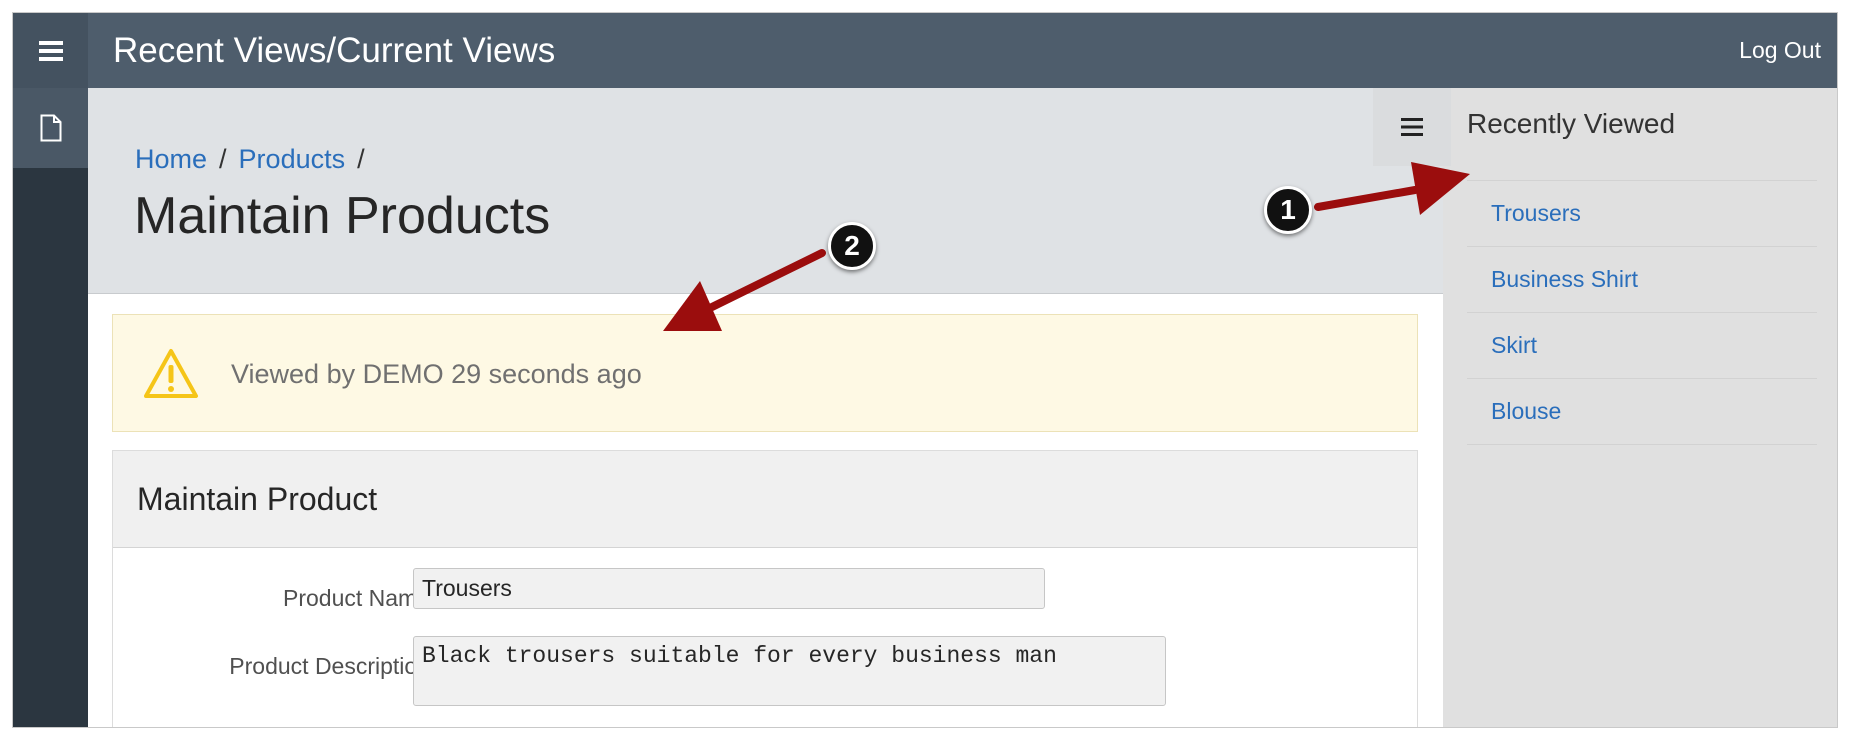  Describe the element at coordinates (356, 598) in the screenshot. I see `product-name-label: Product Name` at that location.